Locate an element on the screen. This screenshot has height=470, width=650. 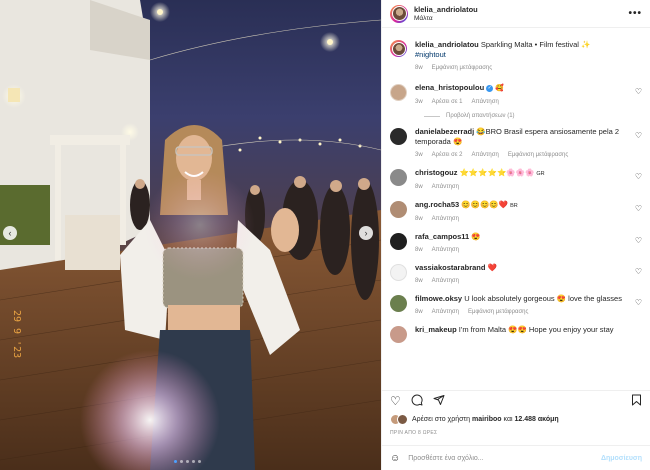
comment-text: 🥰 is located at coordinates (500, 88).